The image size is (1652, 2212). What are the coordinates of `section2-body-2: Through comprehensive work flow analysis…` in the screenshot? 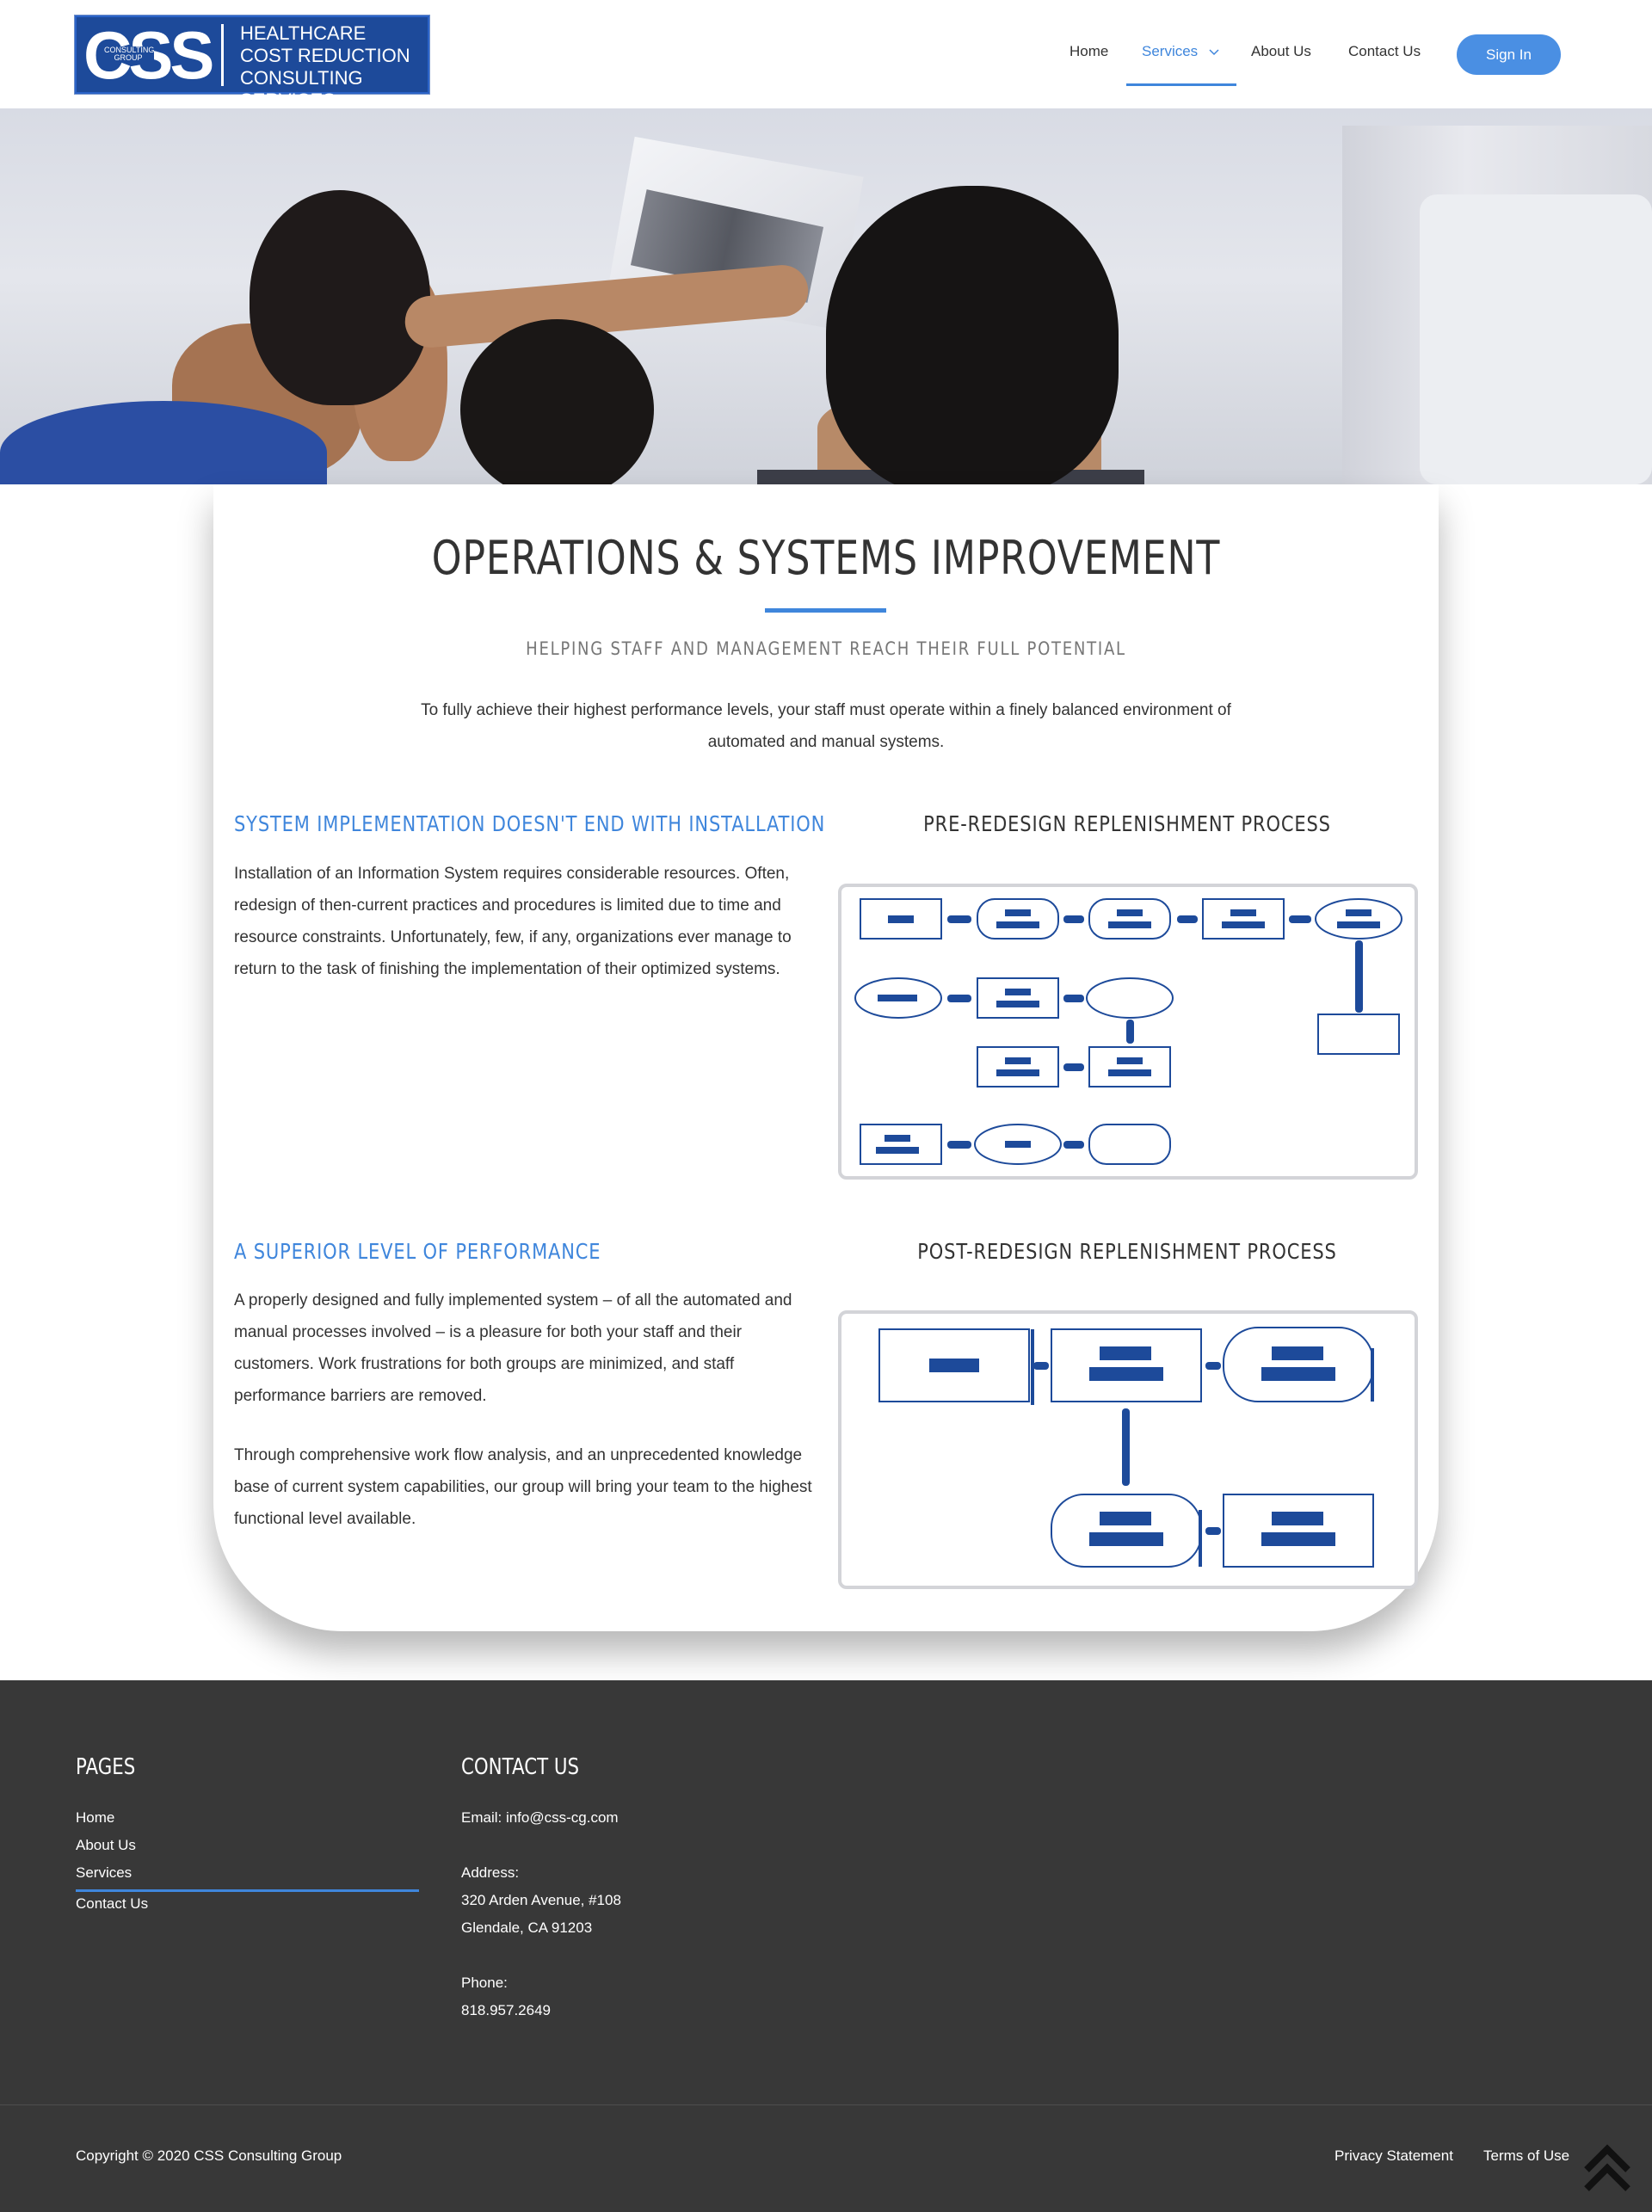 It's located at (523, 1487).